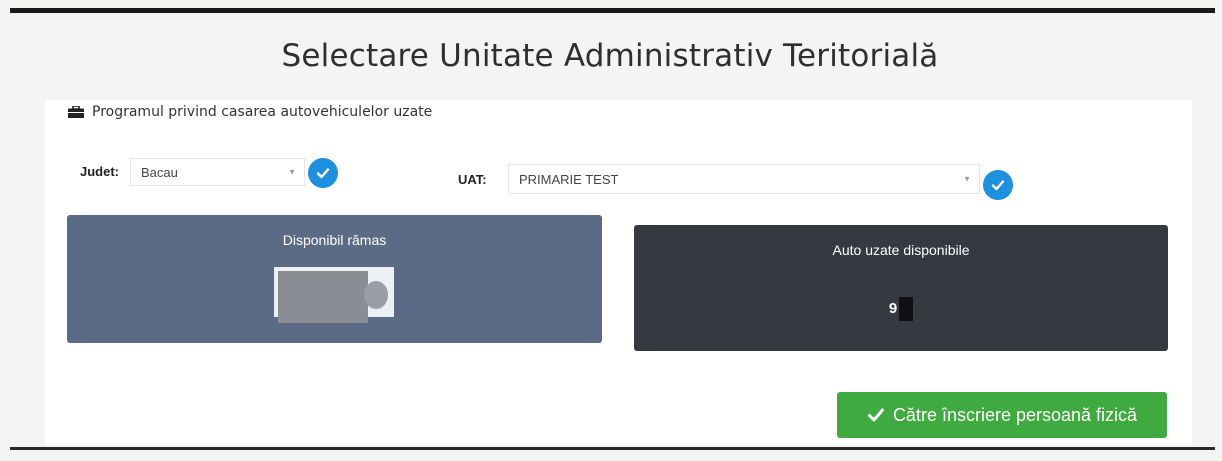  What do you see at coordinates (901, 250) in the screenshot?
I see `available-vehicles-title: Auto uzate disponibile` at bounding box center [901, 250].